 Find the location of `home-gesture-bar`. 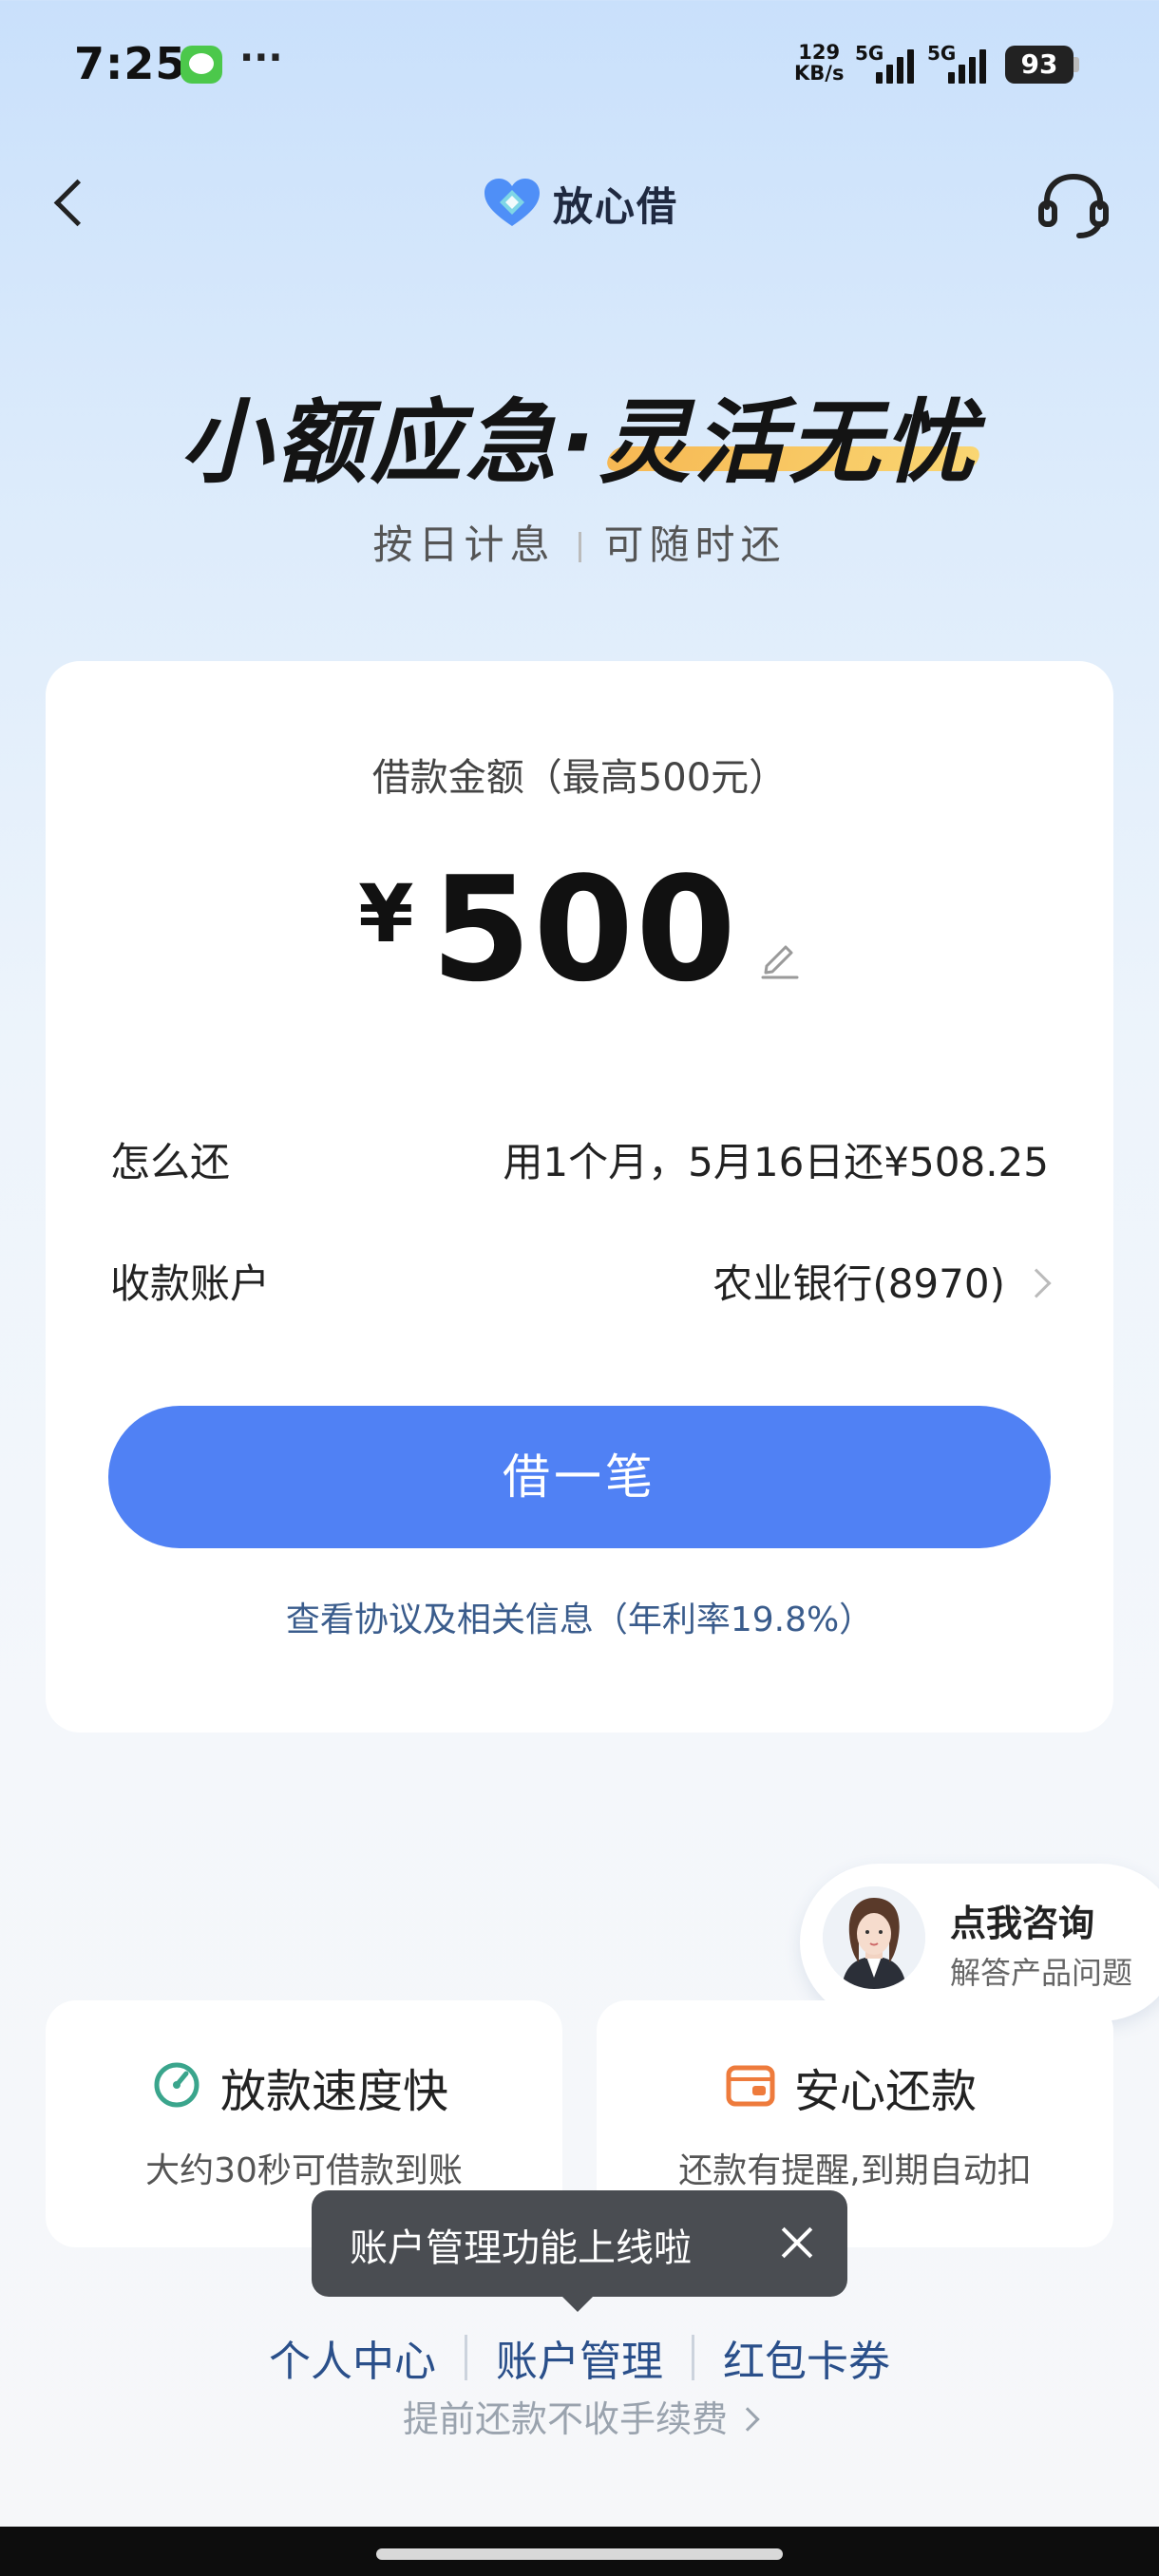

home-gesture-bar is located at coordinates (579, 2554).